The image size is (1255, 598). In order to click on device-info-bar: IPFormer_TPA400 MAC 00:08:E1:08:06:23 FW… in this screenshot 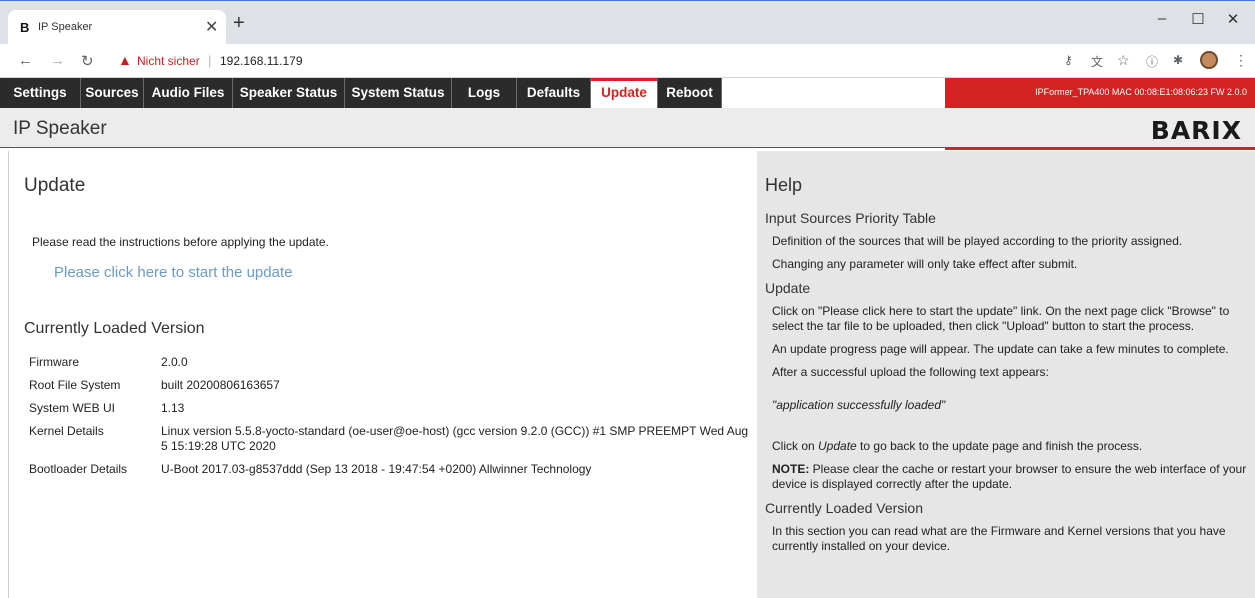, I will do `click(1100, 93)`.